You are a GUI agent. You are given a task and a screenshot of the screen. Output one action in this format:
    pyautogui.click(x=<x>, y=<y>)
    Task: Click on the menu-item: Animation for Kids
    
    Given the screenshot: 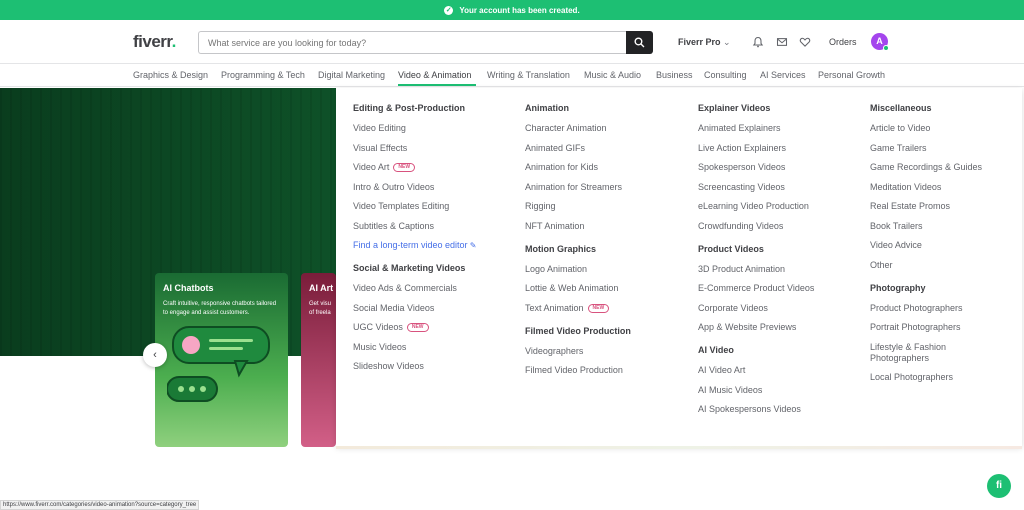 What is the action you would take?
    pyautogui.click(x=578, y=167)
    